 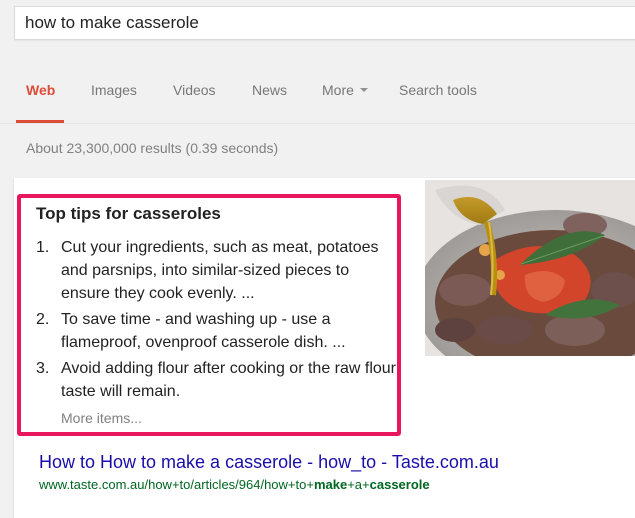 I want to click on search-box, so click(x=324, y=23).